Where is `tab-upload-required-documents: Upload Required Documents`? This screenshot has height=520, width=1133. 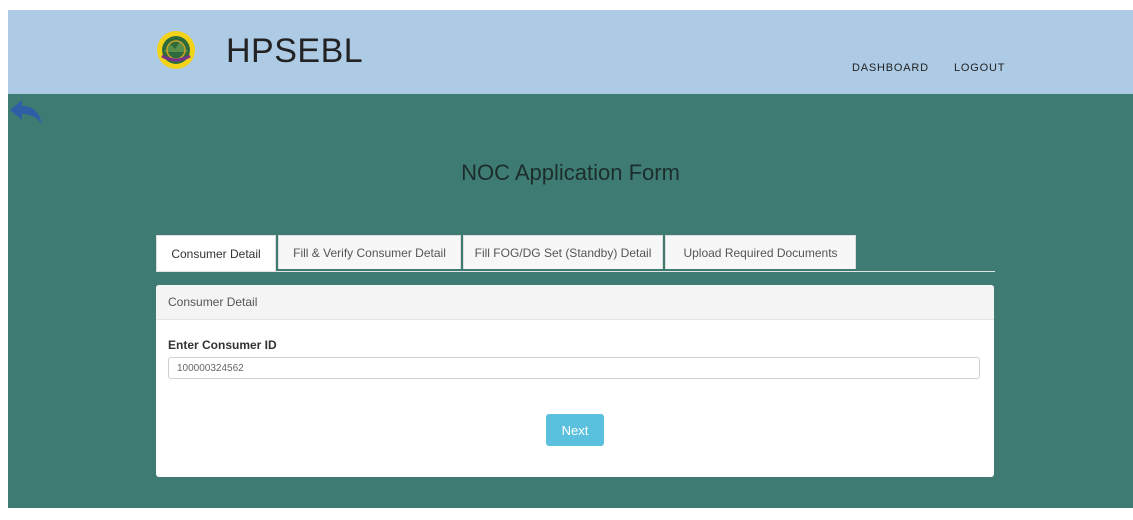
tab-upload-required-documents: Upload Required Documents is located at coordinates (760, 252).